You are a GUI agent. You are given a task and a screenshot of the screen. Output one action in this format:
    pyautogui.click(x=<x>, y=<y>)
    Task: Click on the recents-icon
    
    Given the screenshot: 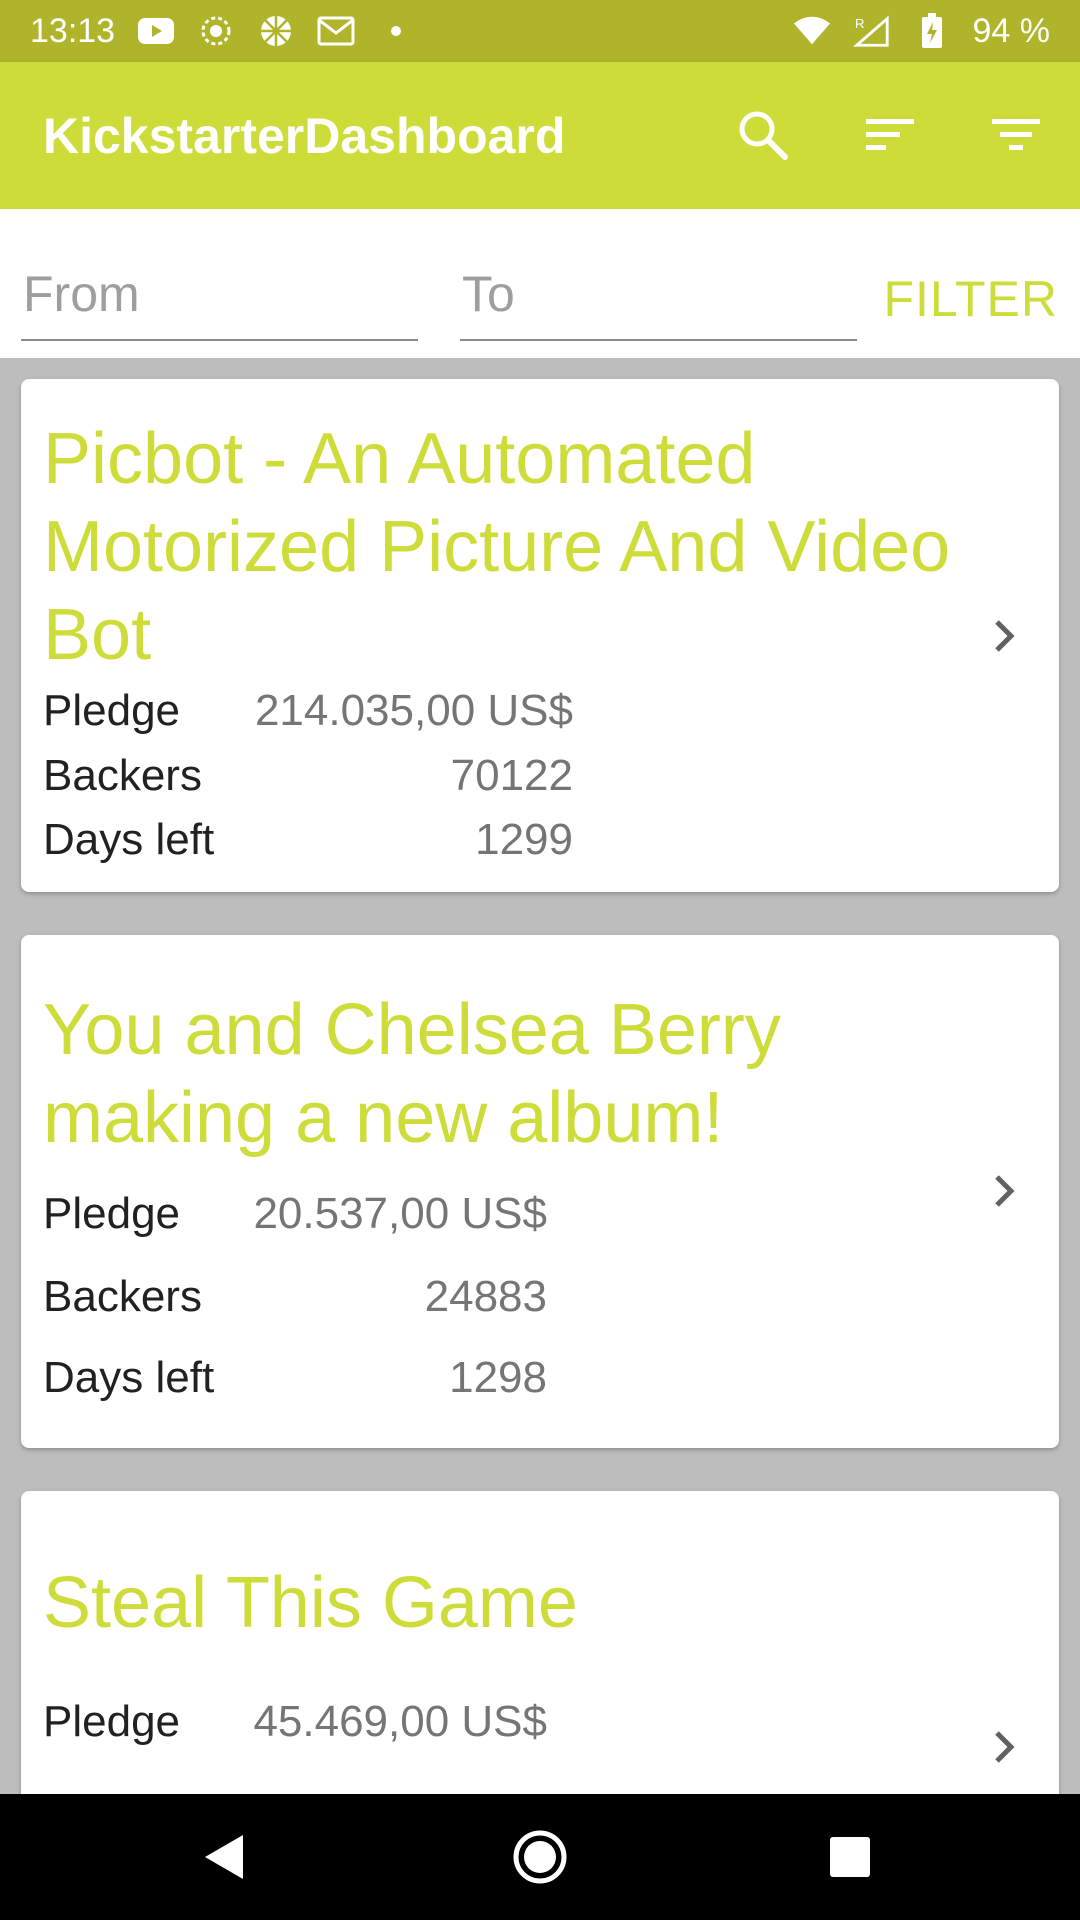 What is the action you would take?
    pyautogui.click(x=850, y=1857)
    